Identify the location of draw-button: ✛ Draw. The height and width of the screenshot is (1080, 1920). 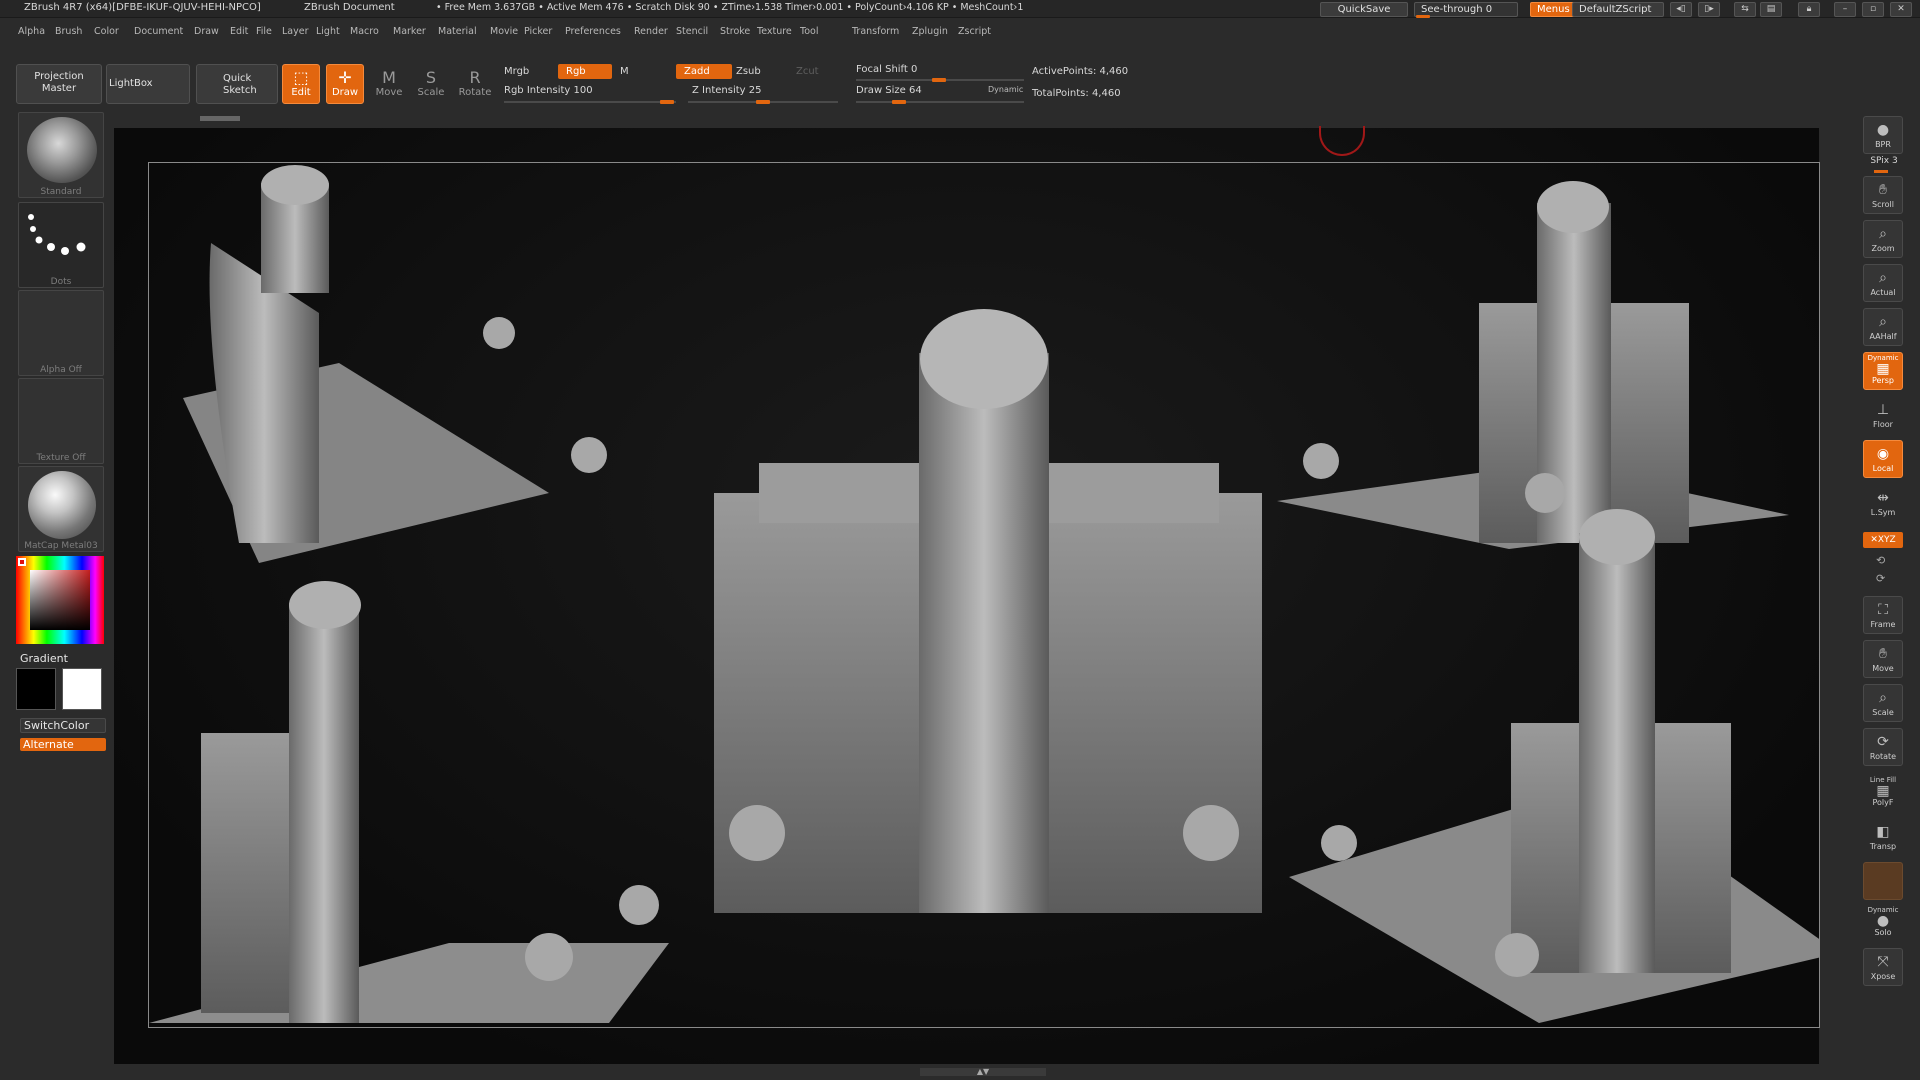
(345, 84).